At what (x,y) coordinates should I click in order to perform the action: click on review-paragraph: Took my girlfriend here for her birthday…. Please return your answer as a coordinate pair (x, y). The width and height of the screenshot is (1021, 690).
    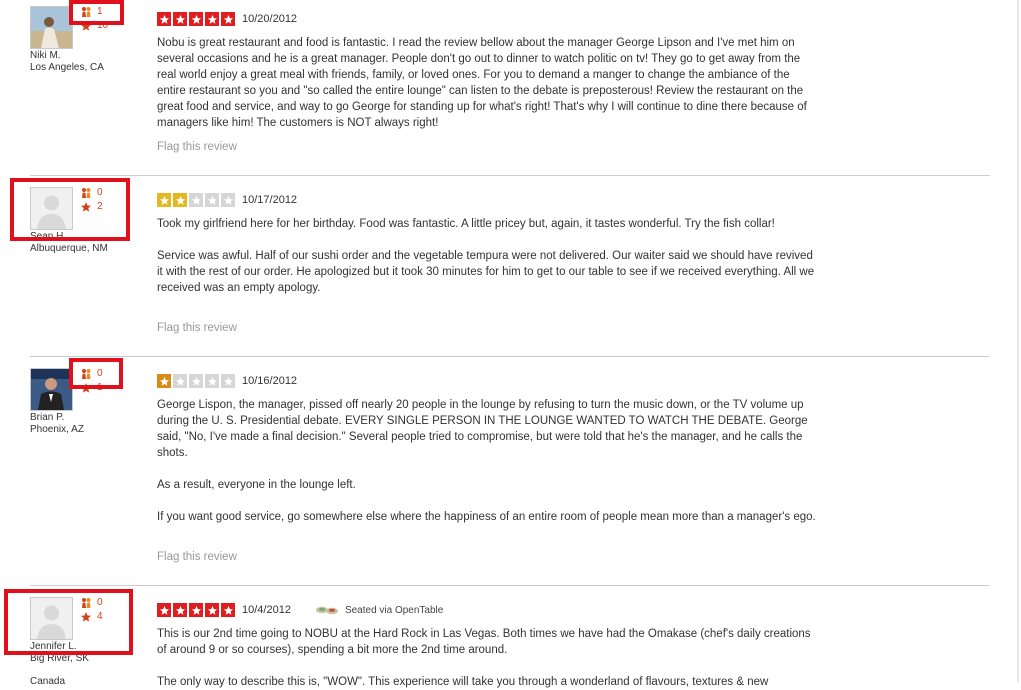
    Looking at the image, I should click on (466, 224).